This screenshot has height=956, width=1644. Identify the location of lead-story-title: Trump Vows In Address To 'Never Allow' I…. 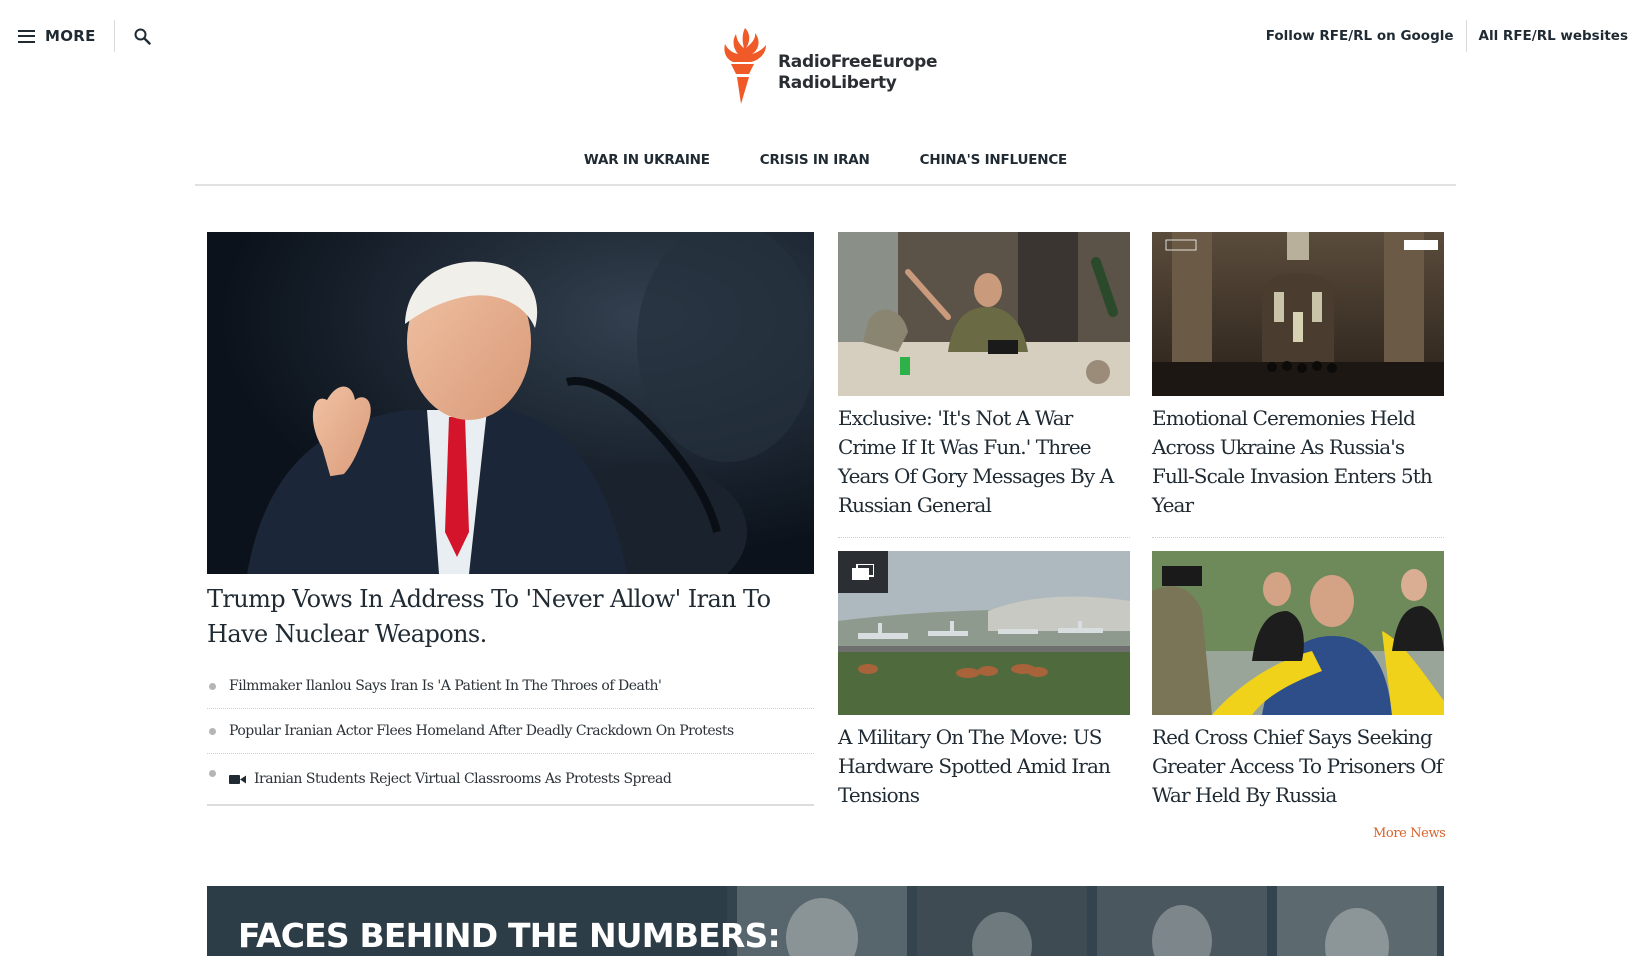
(510, 617).